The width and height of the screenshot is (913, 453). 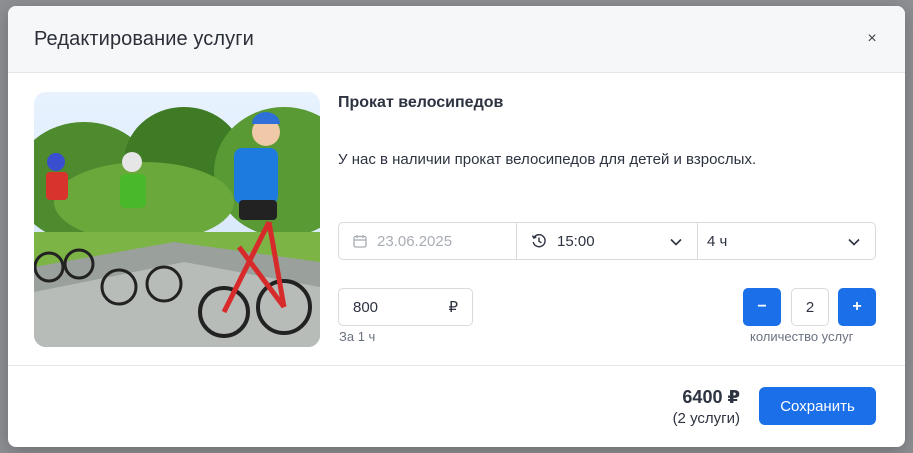 What do you see at coordinates (421, 102) in the screenshot?
I see `service-title: Прокат велосипедов` at bounding box center [421, 102].